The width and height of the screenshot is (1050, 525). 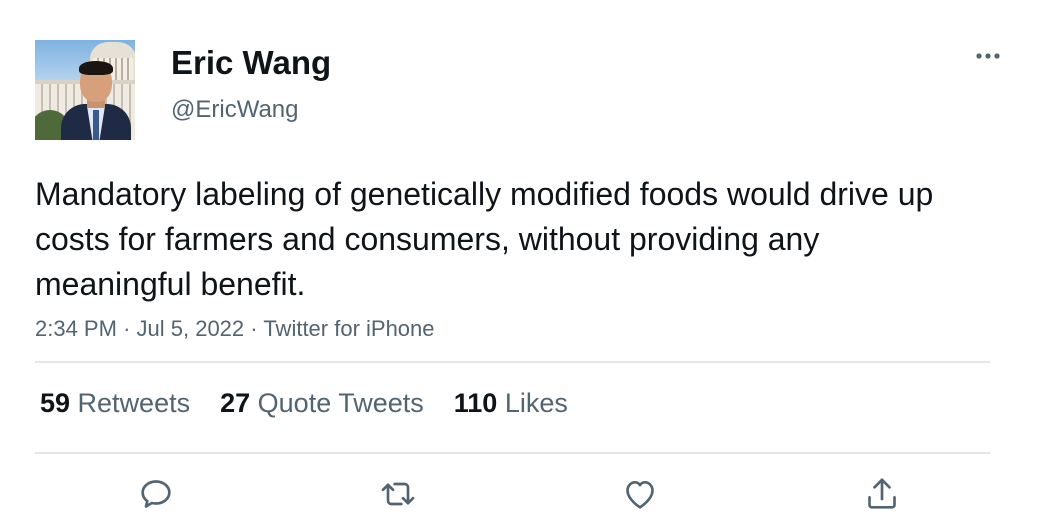 I want to click on engagement-stats: 59 Retweets 27 Quote Tweets 110 Likes, so click(x=319, y=403).